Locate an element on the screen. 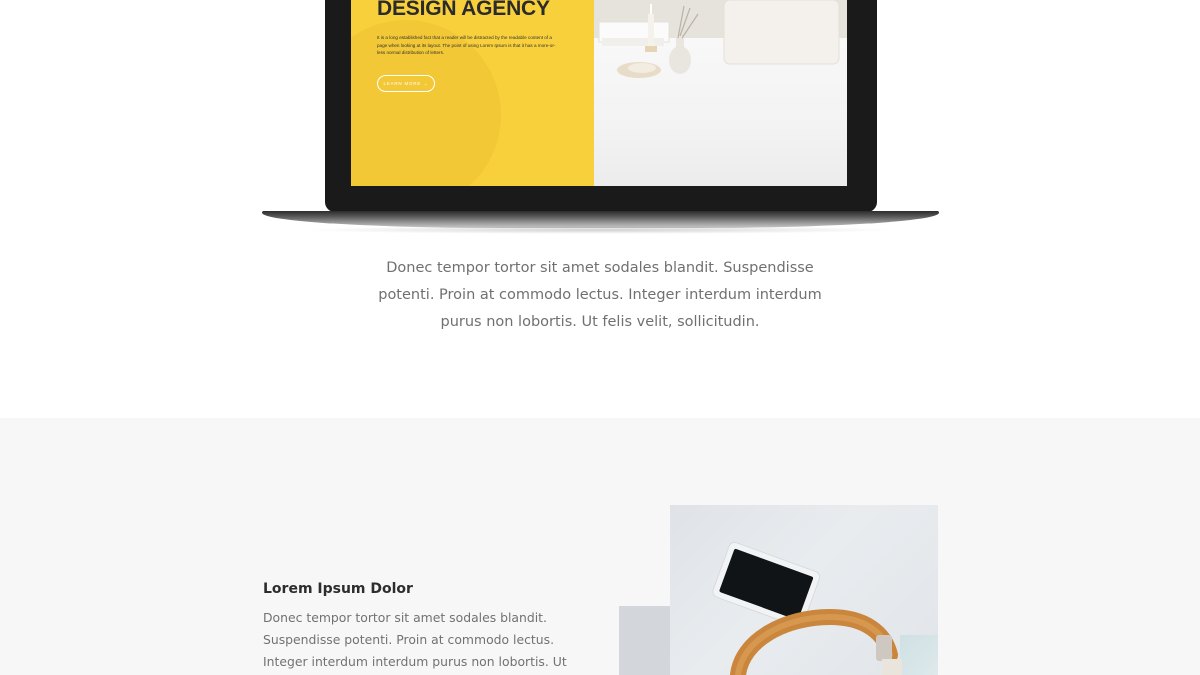 The image size is (1200, 675). headphones-photo is located at coordinates (804, 590).